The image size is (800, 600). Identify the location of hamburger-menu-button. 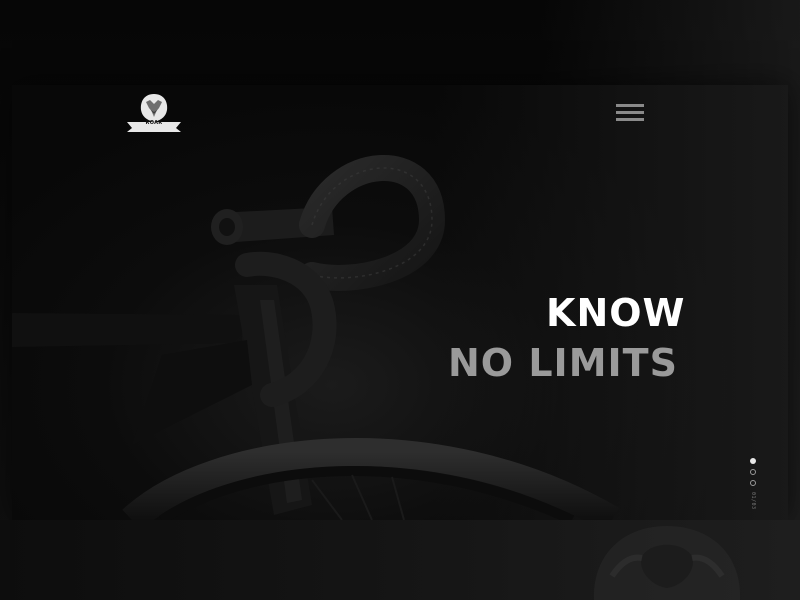
(630, 113).